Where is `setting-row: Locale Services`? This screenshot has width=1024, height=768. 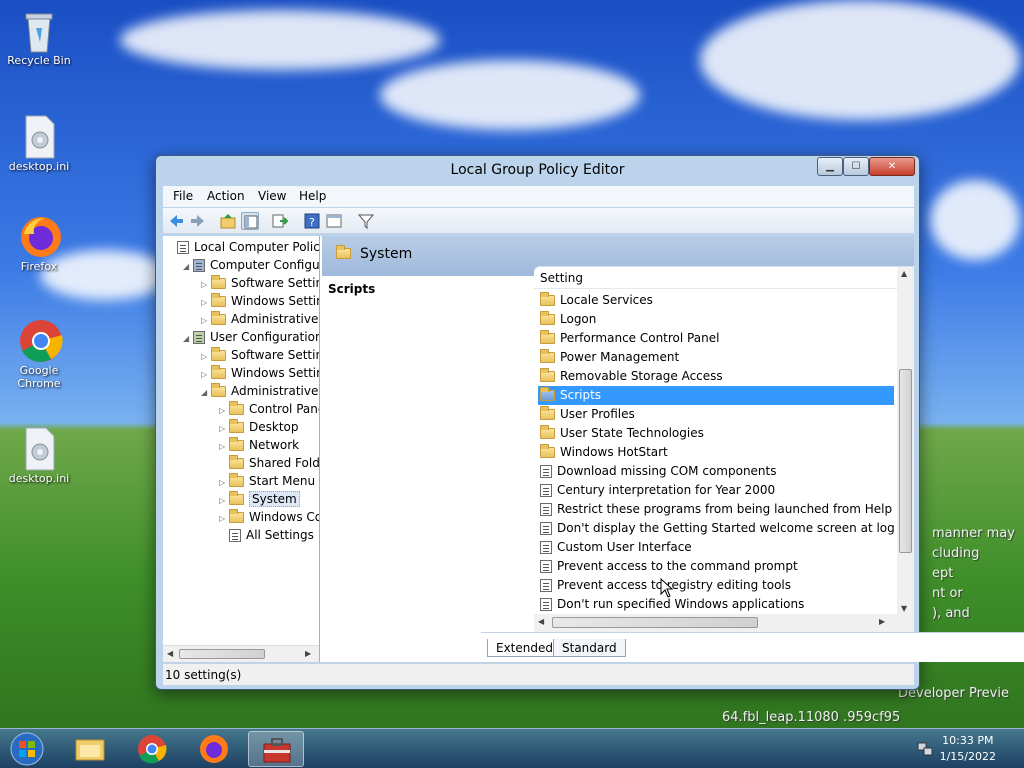 setting-row: Locale Services is located at coordinates (716, 300).